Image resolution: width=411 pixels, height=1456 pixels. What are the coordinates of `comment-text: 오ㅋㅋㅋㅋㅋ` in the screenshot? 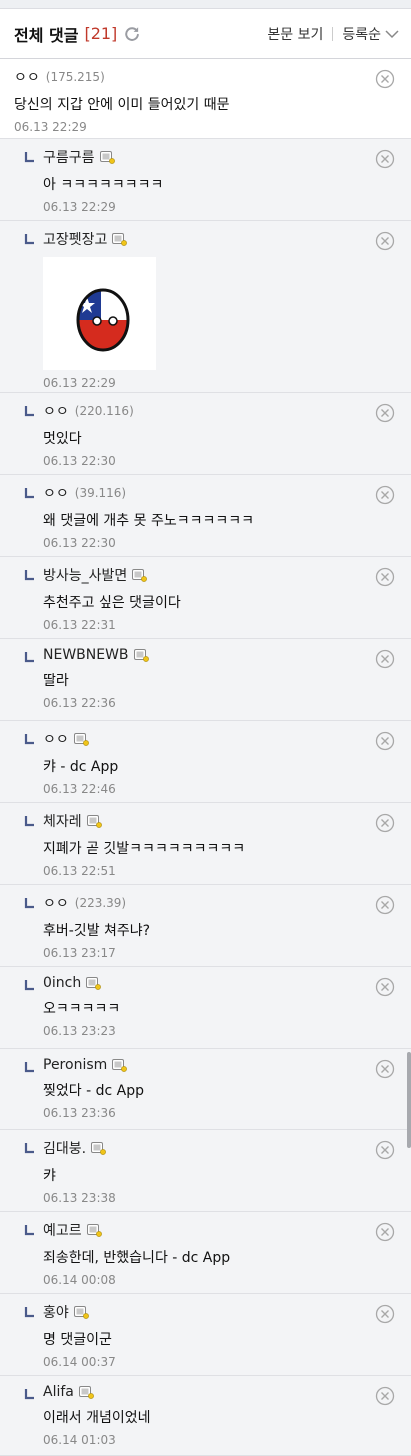 It's located at (82, 1009).